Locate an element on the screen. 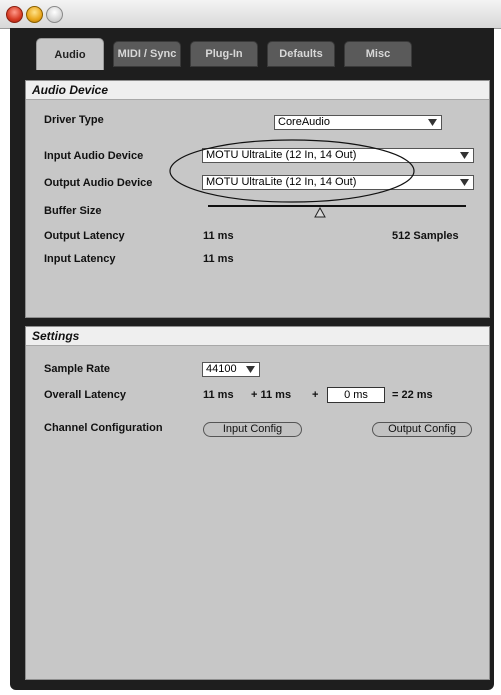  zoom-icon is located at coordinates (54, 14).